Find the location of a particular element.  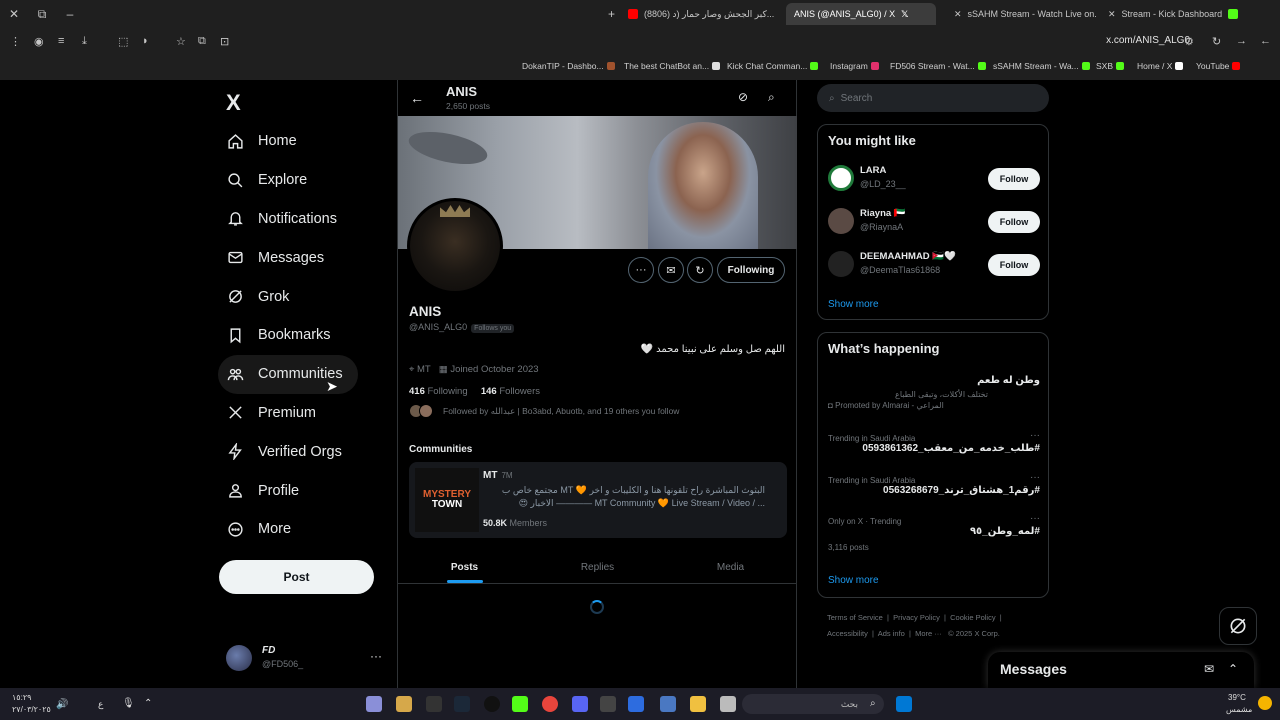

bookmark-item: Home / X is located at coordinates (1160, 66).